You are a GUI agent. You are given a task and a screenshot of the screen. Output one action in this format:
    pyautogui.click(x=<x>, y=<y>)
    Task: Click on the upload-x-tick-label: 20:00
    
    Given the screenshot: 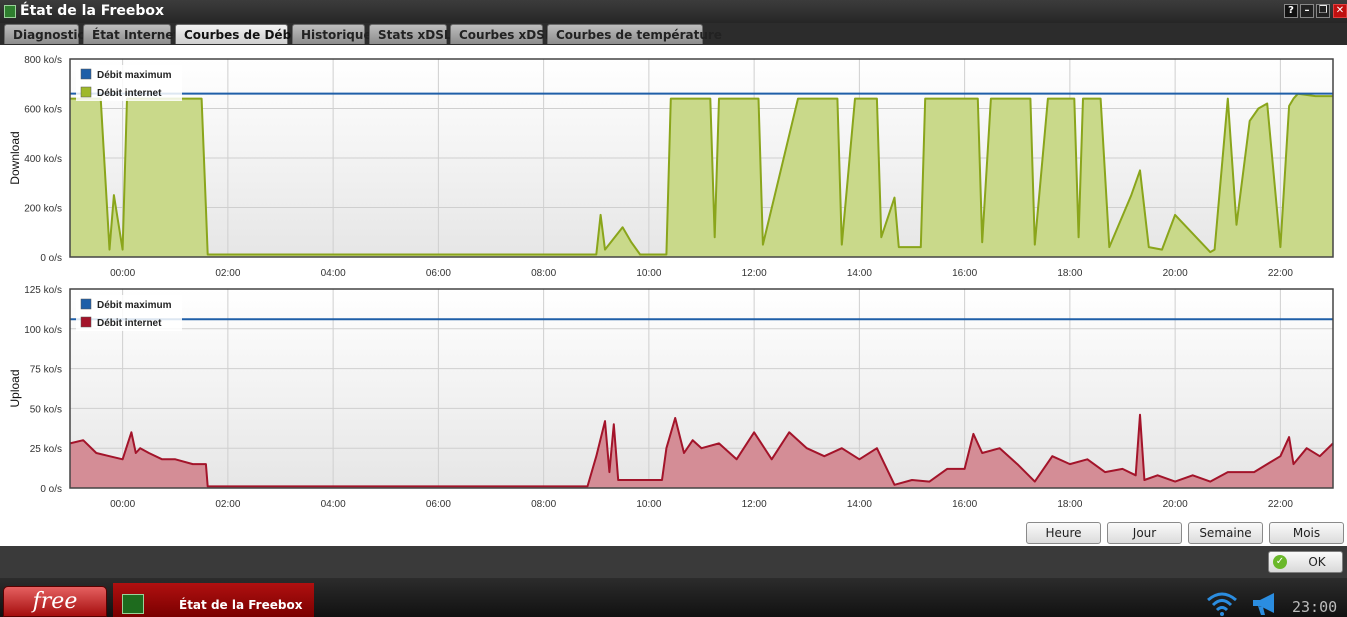 What is the action you would take?
    pyautogui.click(x=1175, y=504)
    